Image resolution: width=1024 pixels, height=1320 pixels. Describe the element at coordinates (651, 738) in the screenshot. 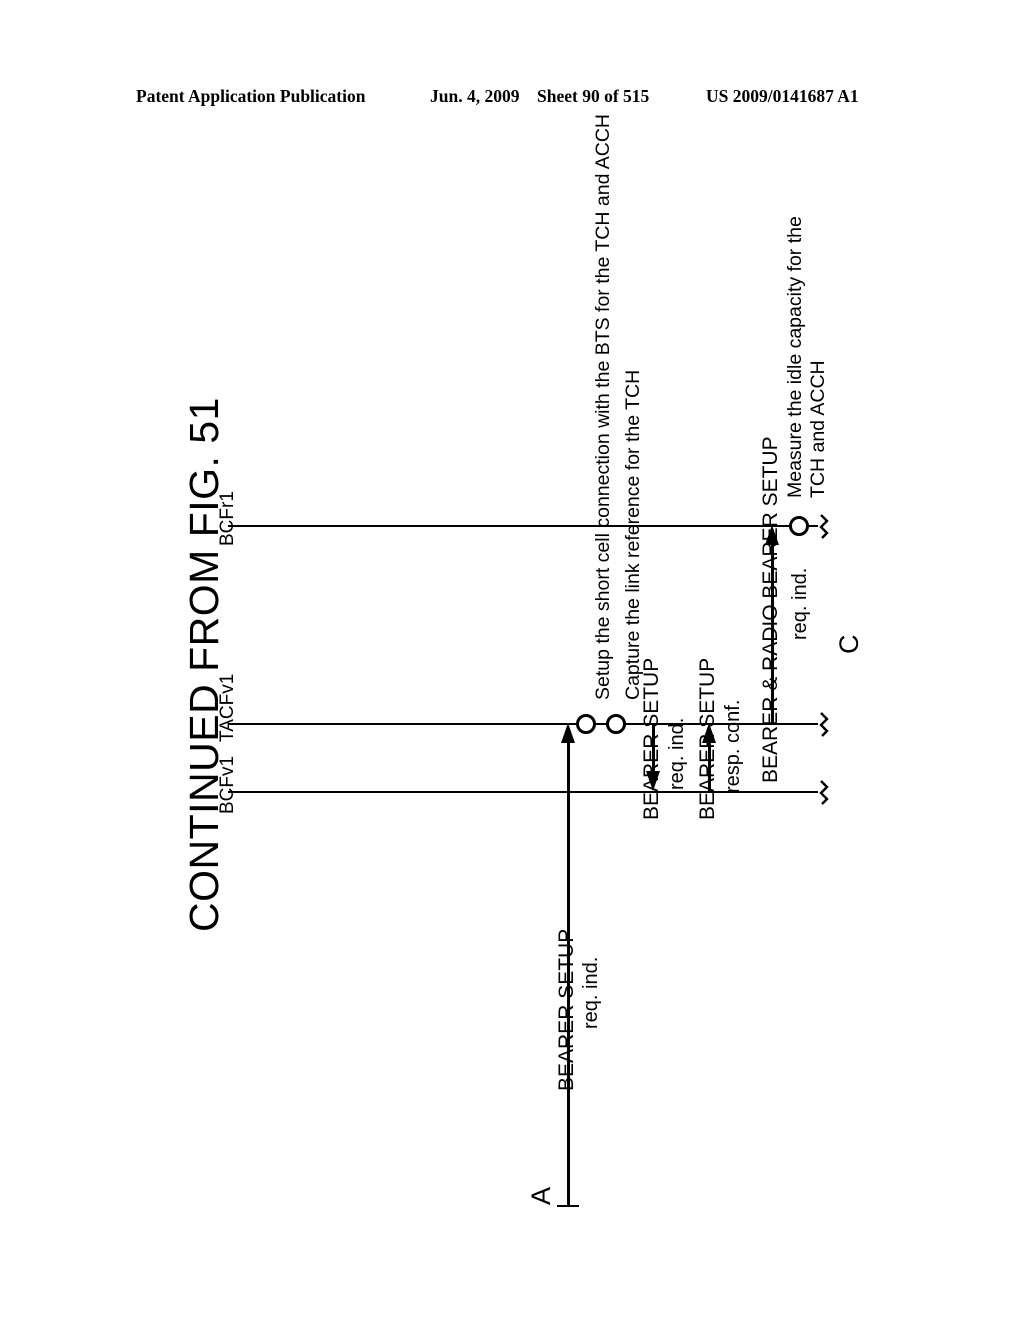

I see `message-label-2-name: BEARER SETUP` at that location.